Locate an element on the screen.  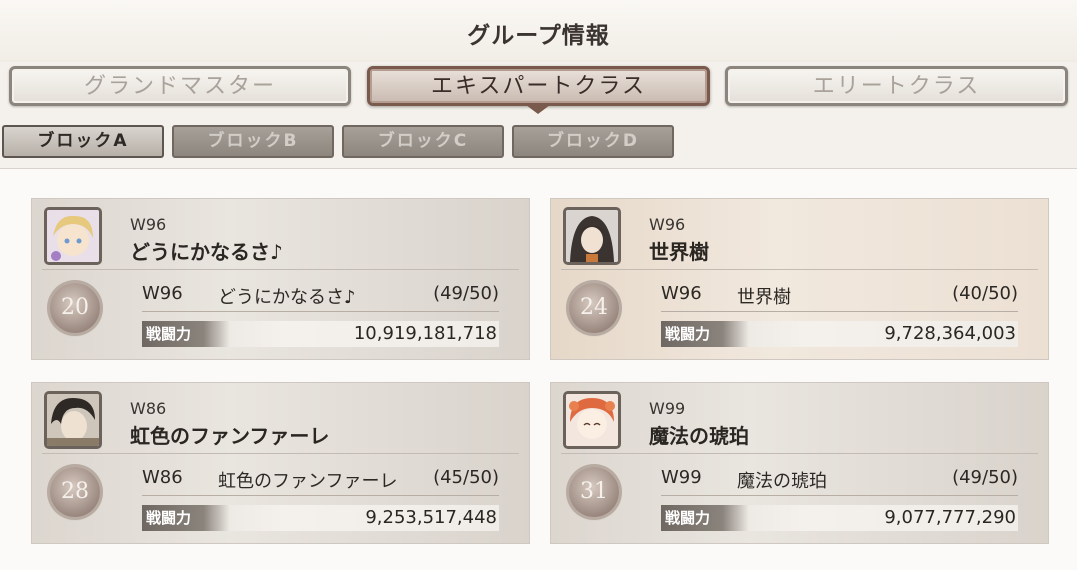
rank-badge: 31 is located at coordinates (594, 492).